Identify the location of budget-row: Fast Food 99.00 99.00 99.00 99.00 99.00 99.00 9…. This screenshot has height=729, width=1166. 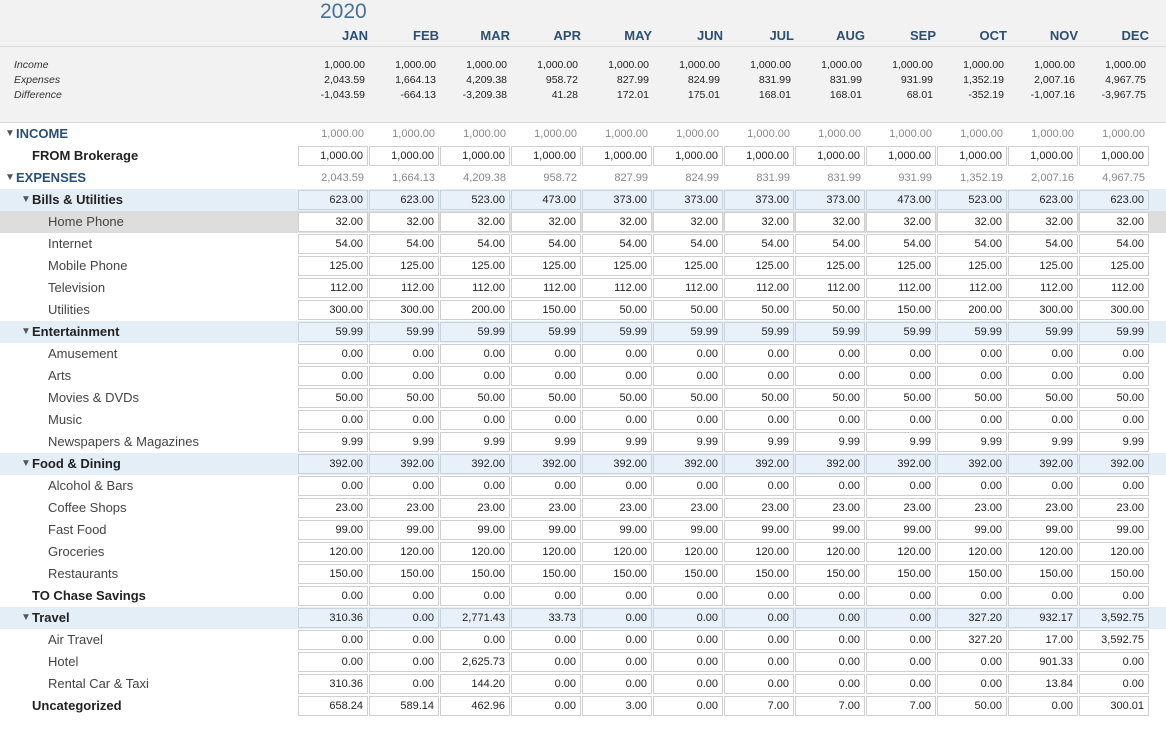
(583, 530).